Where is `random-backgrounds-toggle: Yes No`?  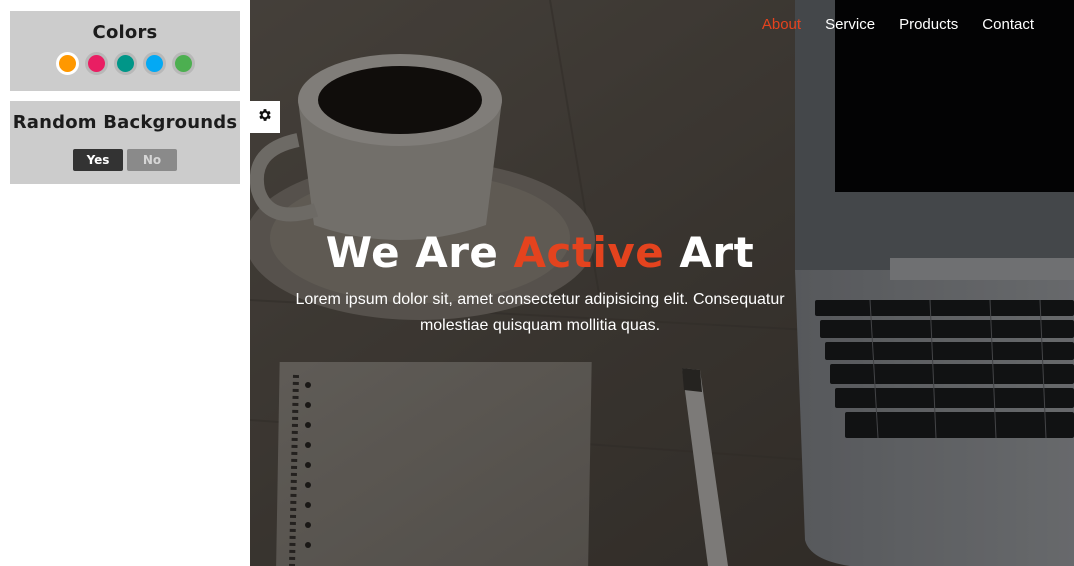
random-backgrounds-toggle: Yes No is located at coordinates (125, 160).